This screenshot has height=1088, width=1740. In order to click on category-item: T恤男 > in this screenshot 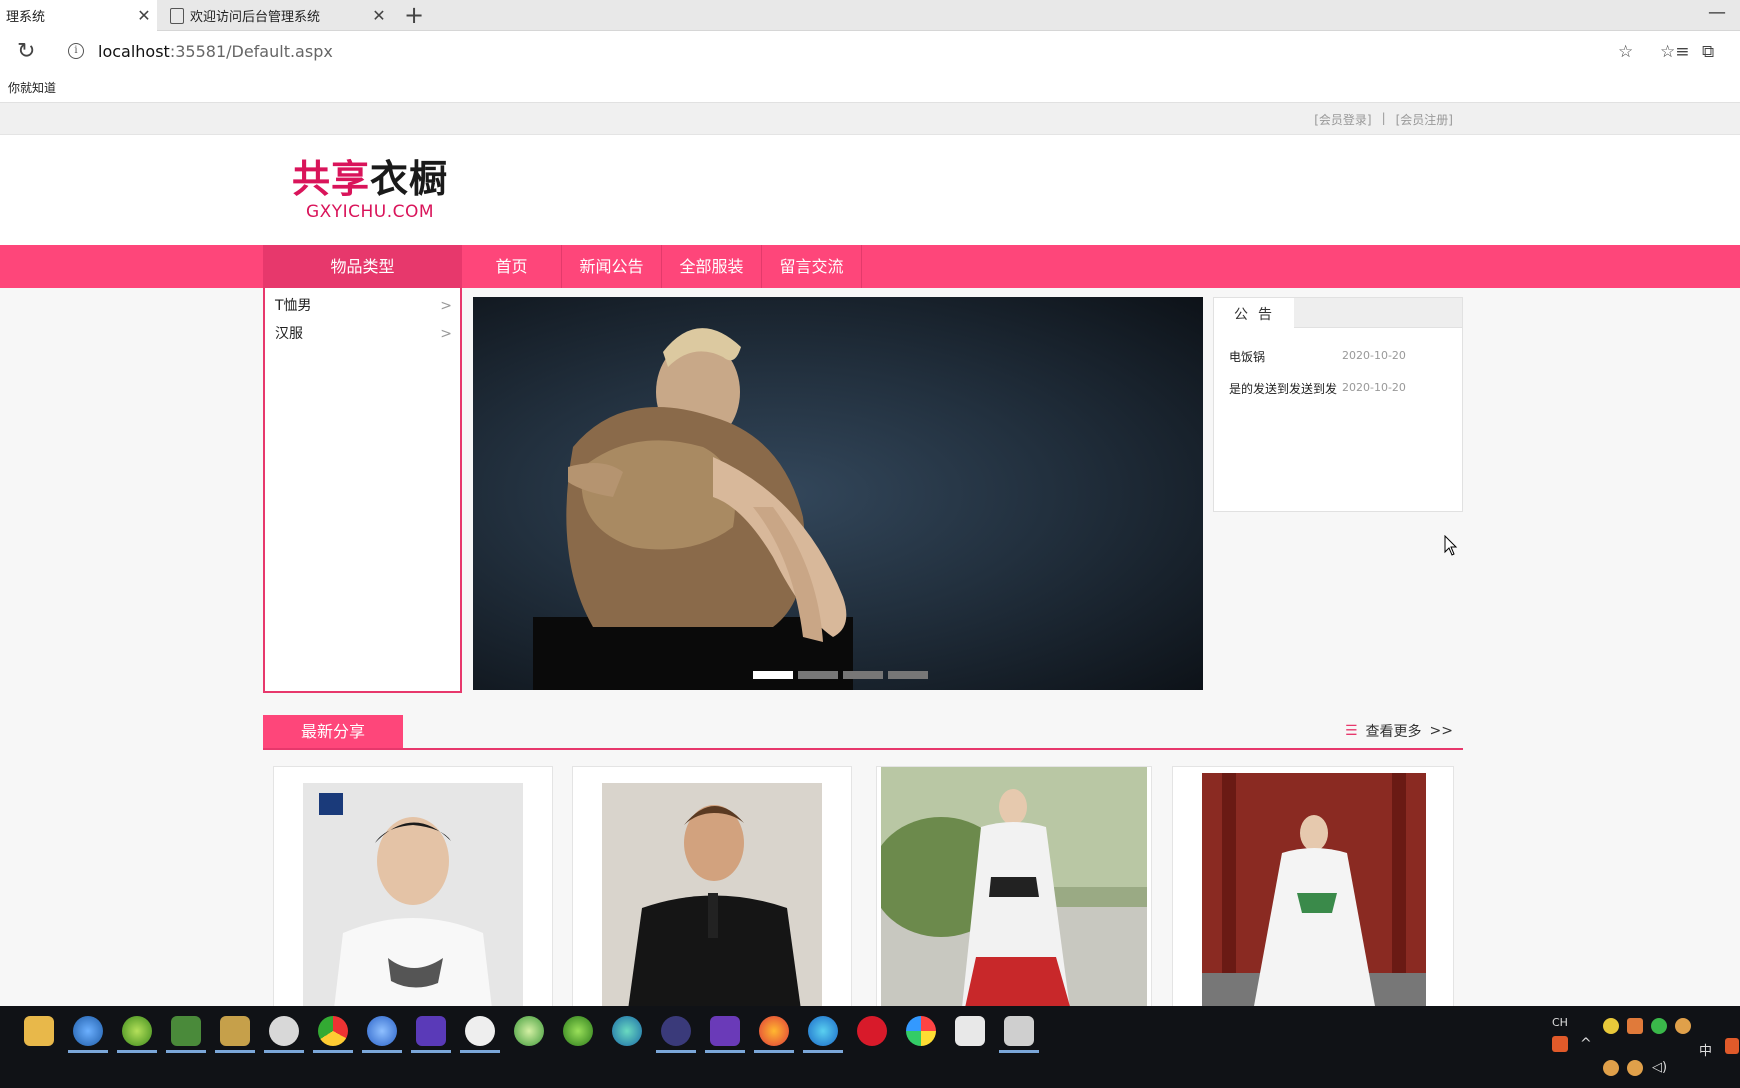, I will do `click(362, 306)`.